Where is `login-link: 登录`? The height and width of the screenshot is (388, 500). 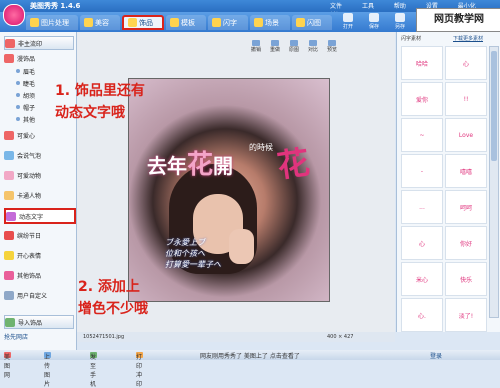 login-link: 登录 is located at coordinates (436, 355).